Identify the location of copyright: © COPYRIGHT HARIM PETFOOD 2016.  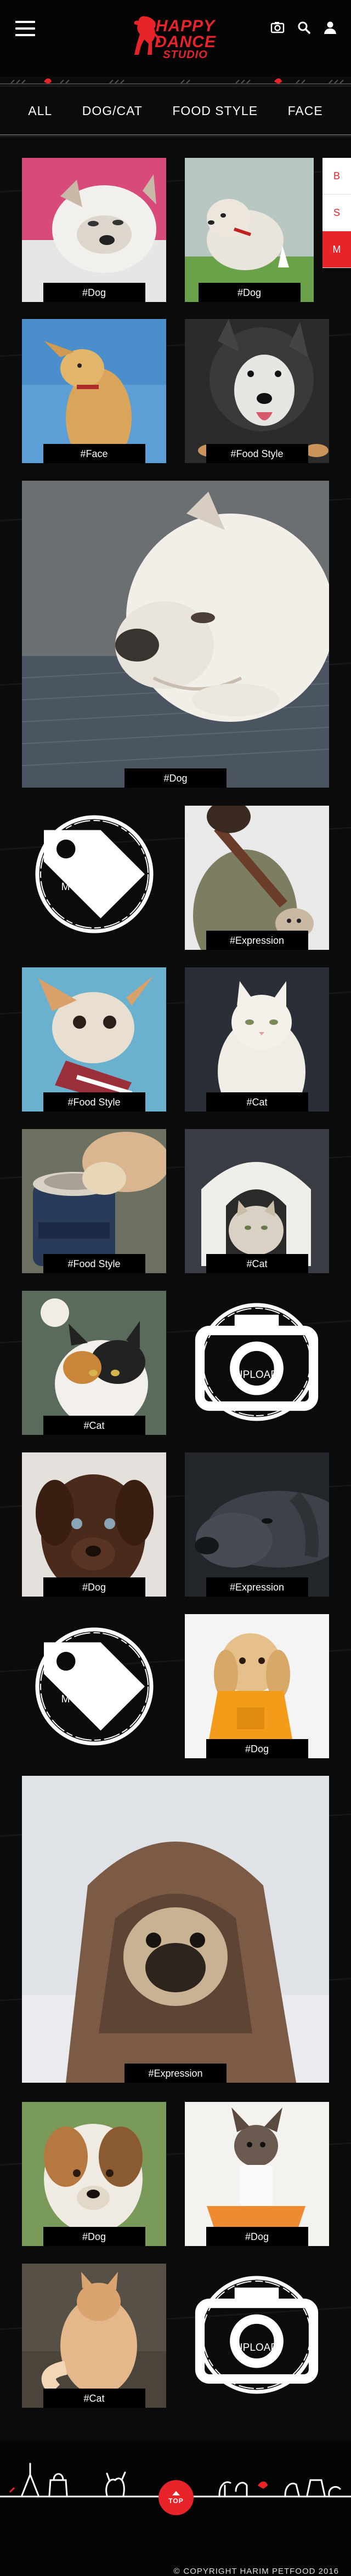
(256, 2571).